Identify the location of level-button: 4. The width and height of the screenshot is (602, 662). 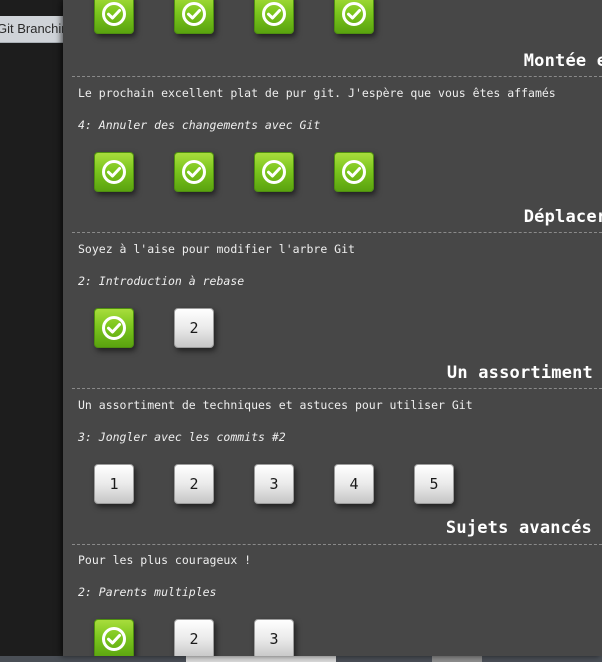
(354, 484).